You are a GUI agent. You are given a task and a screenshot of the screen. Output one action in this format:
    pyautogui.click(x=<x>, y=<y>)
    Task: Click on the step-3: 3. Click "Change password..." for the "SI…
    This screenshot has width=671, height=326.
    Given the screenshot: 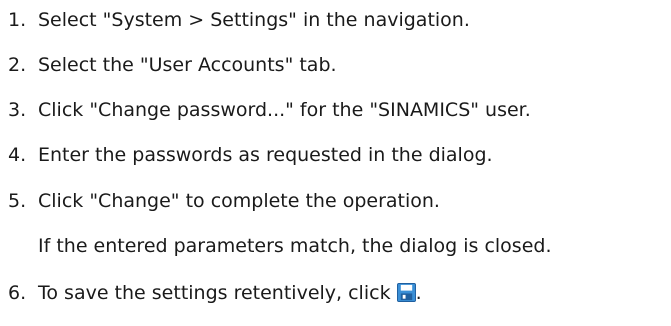 What is the action you would take?
    pyautogui.click(x=265, y=110)
    